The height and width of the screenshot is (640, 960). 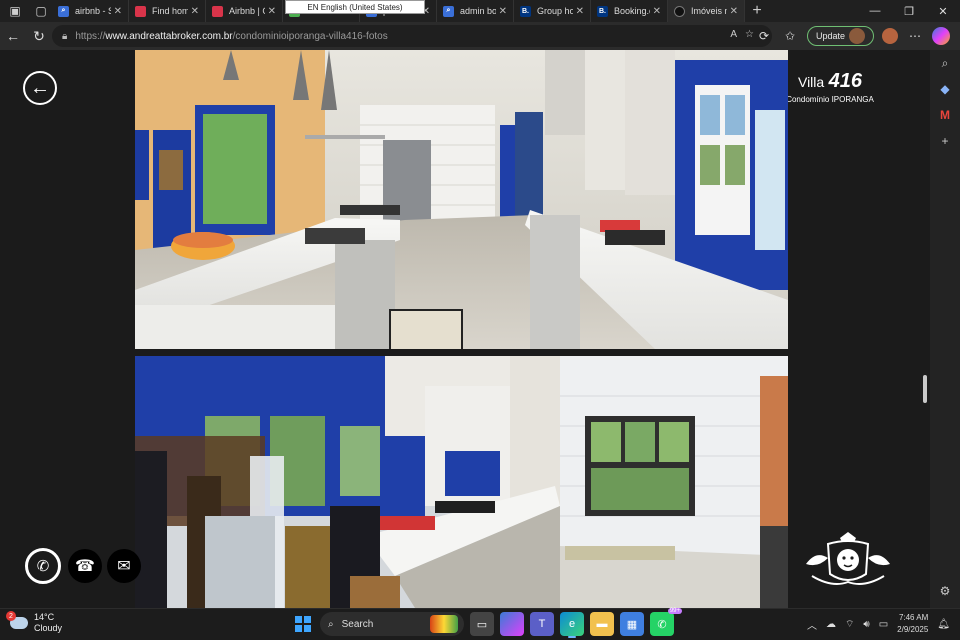 What do you see at coordinates (848, 558) in the screenshot?
I see `lion-crest-logo` at bounding box center [848, 558].